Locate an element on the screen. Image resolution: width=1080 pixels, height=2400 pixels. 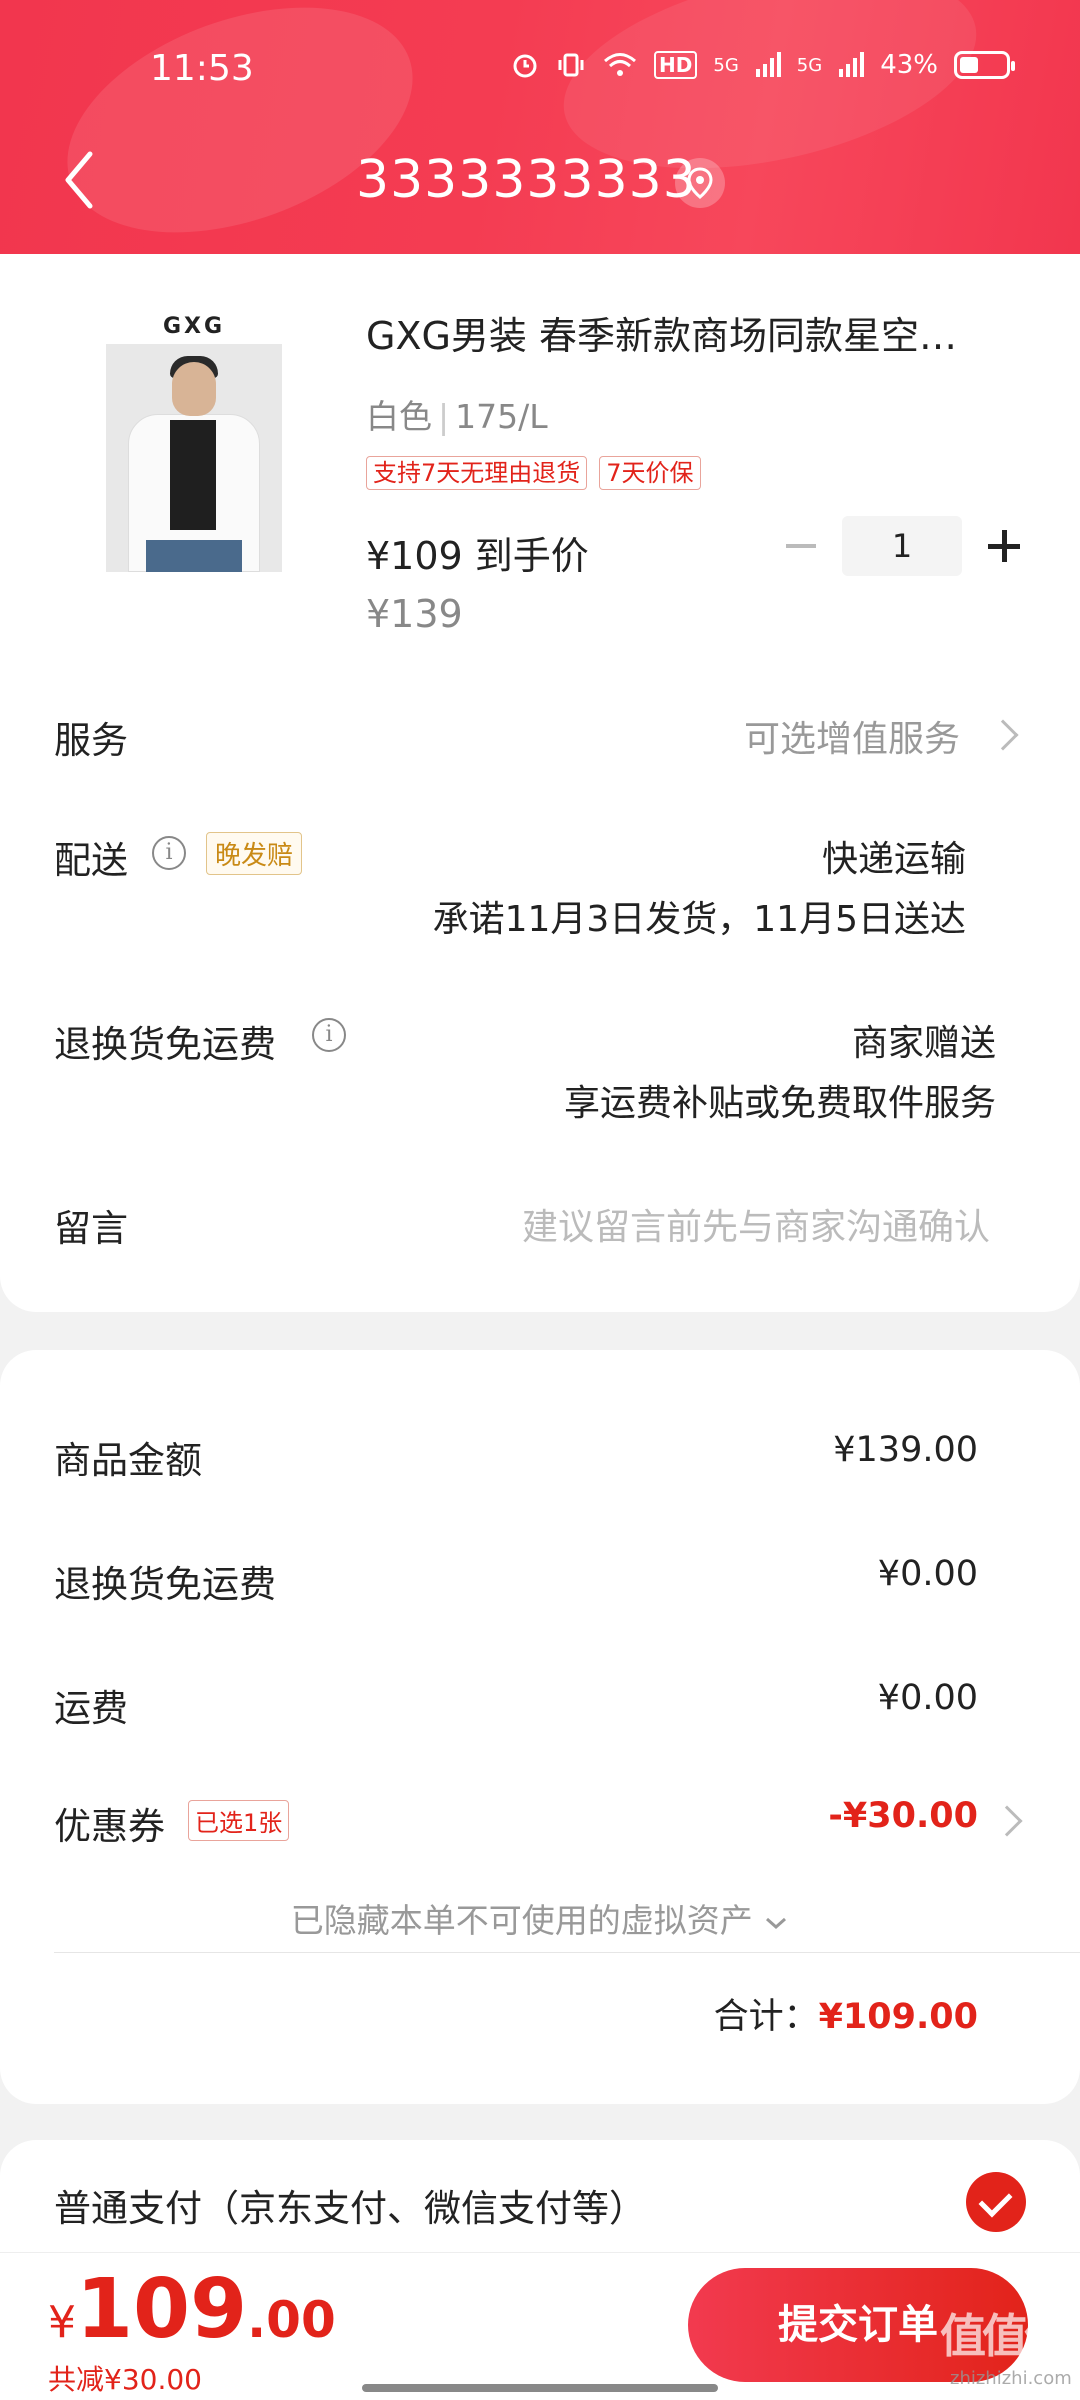
hidden-assets-toggle: 已隐藏本单不可使用的虚拟资产 is located at coordinates (540, 1918).